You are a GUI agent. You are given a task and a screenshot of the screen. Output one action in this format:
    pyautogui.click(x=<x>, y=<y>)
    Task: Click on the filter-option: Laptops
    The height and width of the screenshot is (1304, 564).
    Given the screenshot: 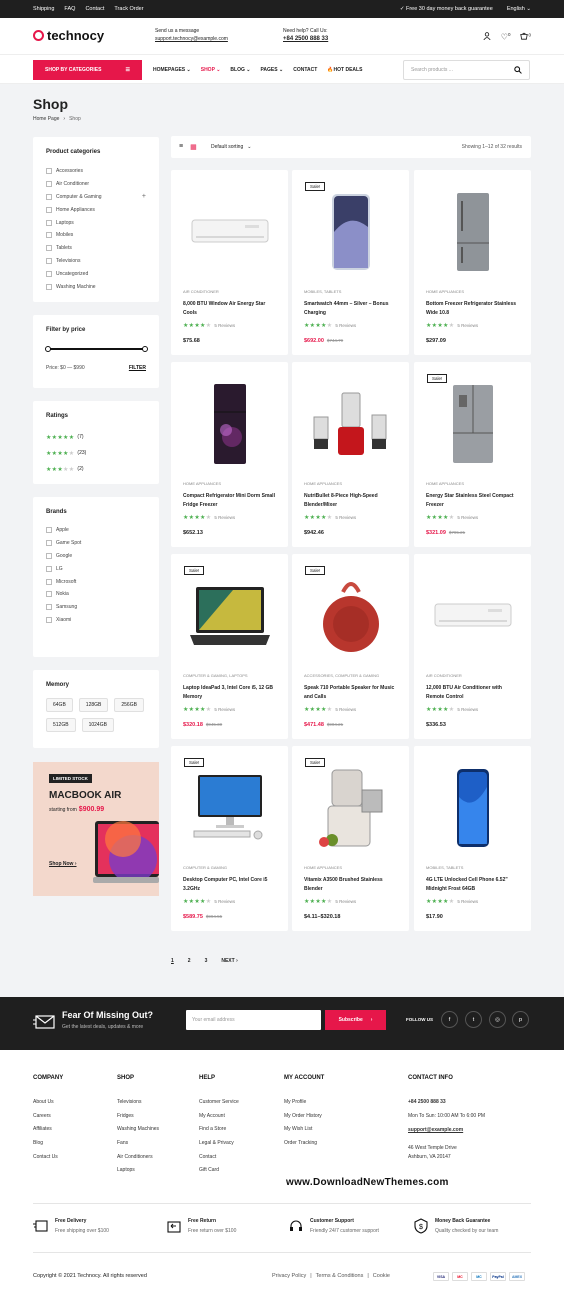 What is the action you would take?
    pyautogui.click(x=96, y=222)
    